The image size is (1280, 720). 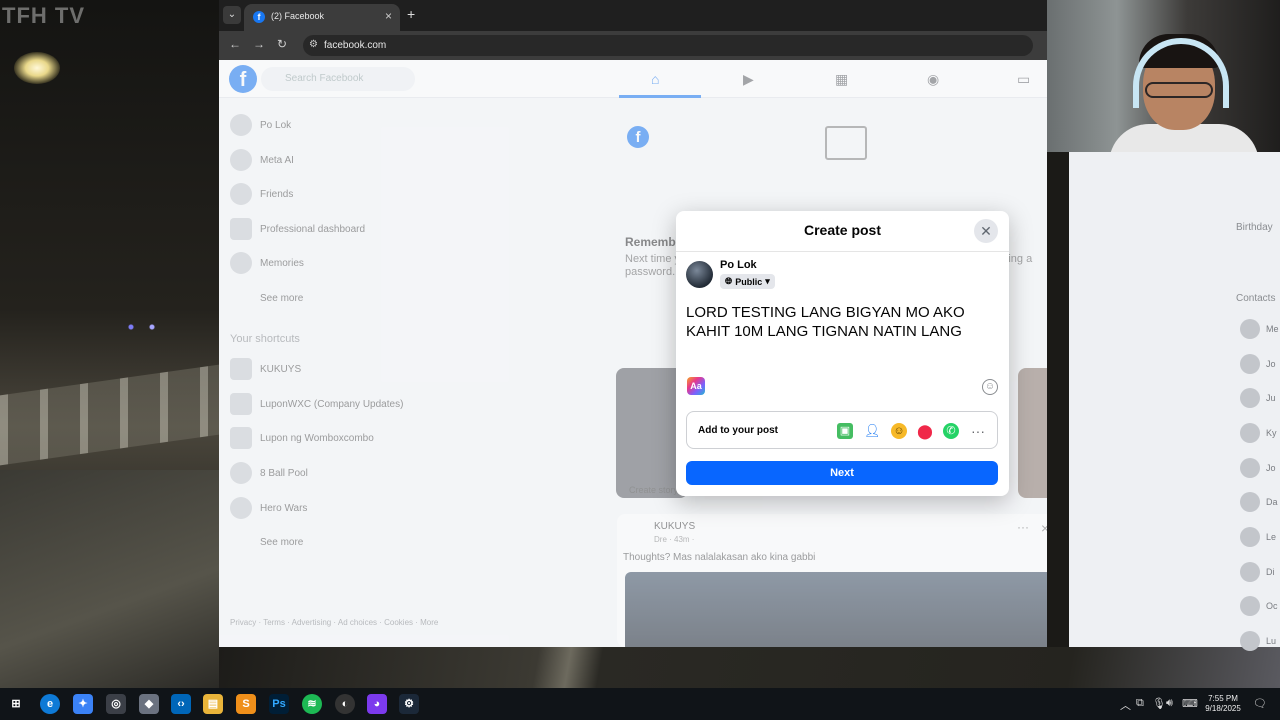 What do you see at coordinates (668, 45) in the screenshot?
I see `url-field: ⚙ facebook.com` at bounding box center [668, 45].